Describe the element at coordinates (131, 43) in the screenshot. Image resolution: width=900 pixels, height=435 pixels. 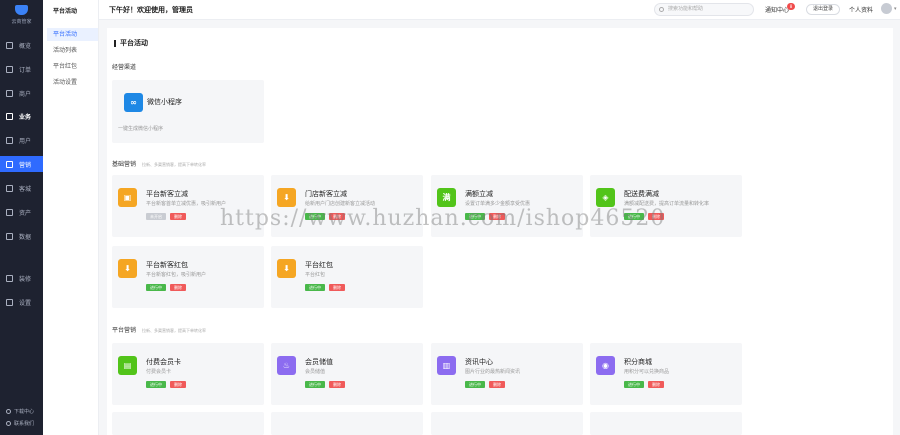
I see `page-title: 平台活动` at that location.